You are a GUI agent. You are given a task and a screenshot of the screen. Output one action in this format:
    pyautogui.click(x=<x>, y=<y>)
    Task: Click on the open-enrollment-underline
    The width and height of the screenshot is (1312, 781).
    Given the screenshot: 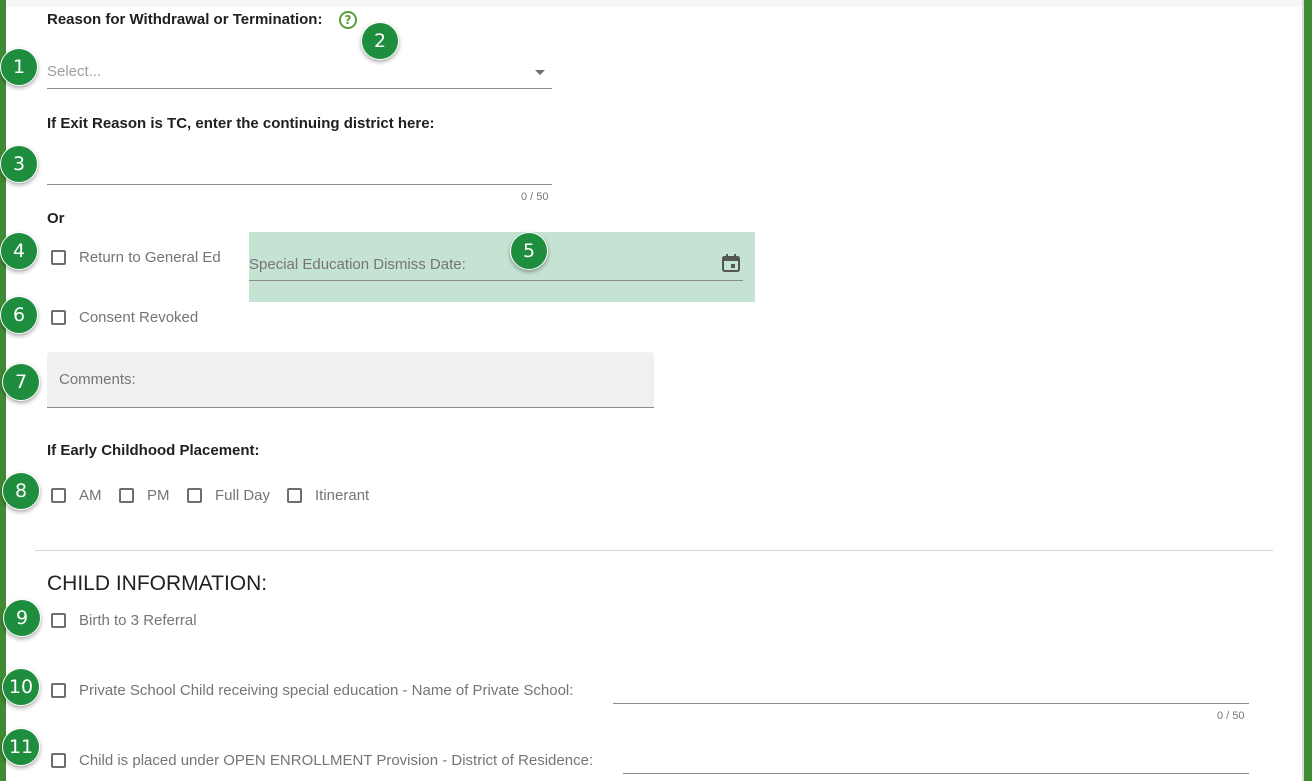 What is the action you would take?
    pyautogui.click(x=936, y=773)
    